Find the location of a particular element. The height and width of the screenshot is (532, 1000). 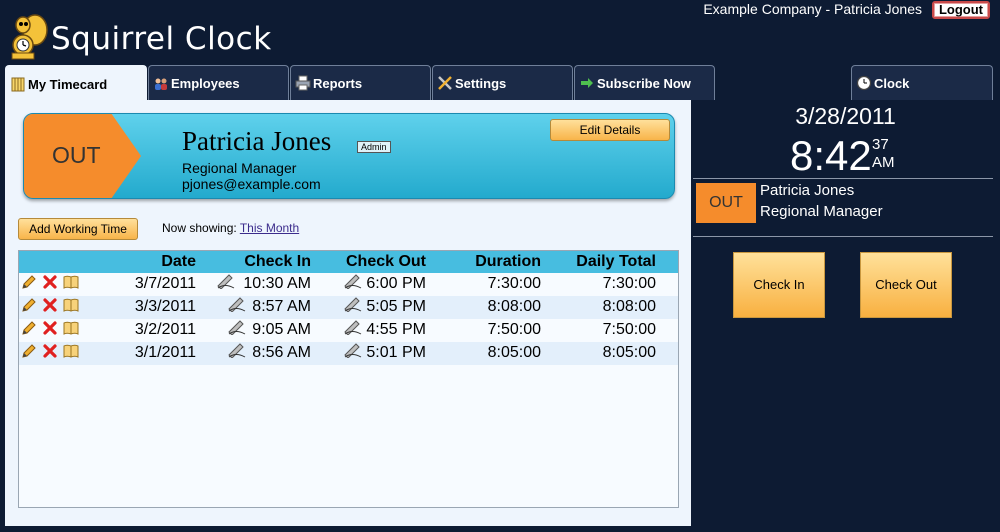

cell-duration: 7:30:00 is located at coordinates (514, 283).